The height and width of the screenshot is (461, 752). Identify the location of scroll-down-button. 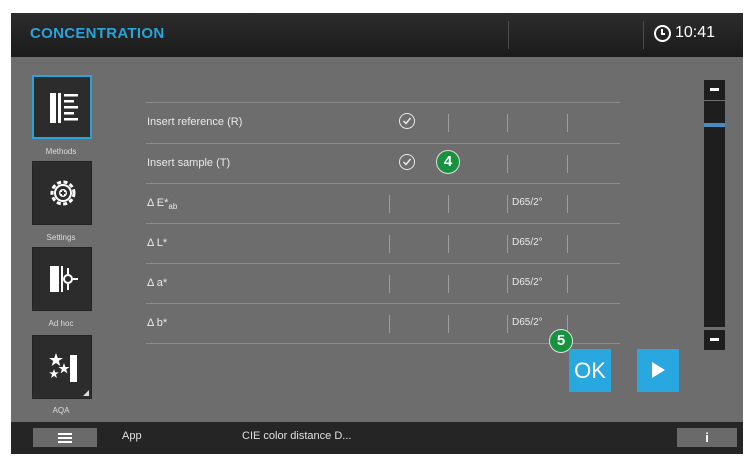
(714, 340).